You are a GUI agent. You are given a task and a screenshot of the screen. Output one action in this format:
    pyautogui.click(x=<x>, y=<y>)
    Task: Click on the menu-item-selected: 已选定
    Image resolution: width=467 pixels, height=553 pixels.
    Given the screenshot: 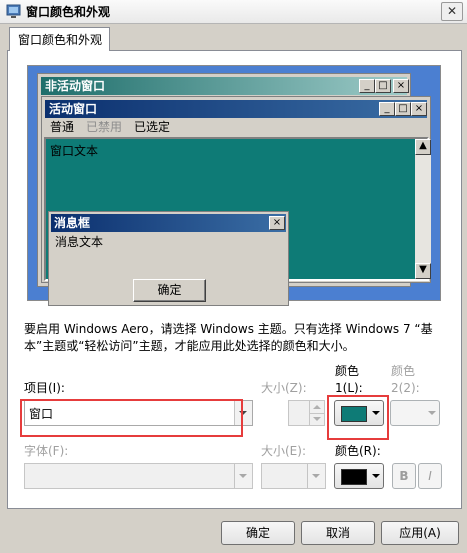 What is the action you would take?
    pyautogui.click(x=152, y=127)
    